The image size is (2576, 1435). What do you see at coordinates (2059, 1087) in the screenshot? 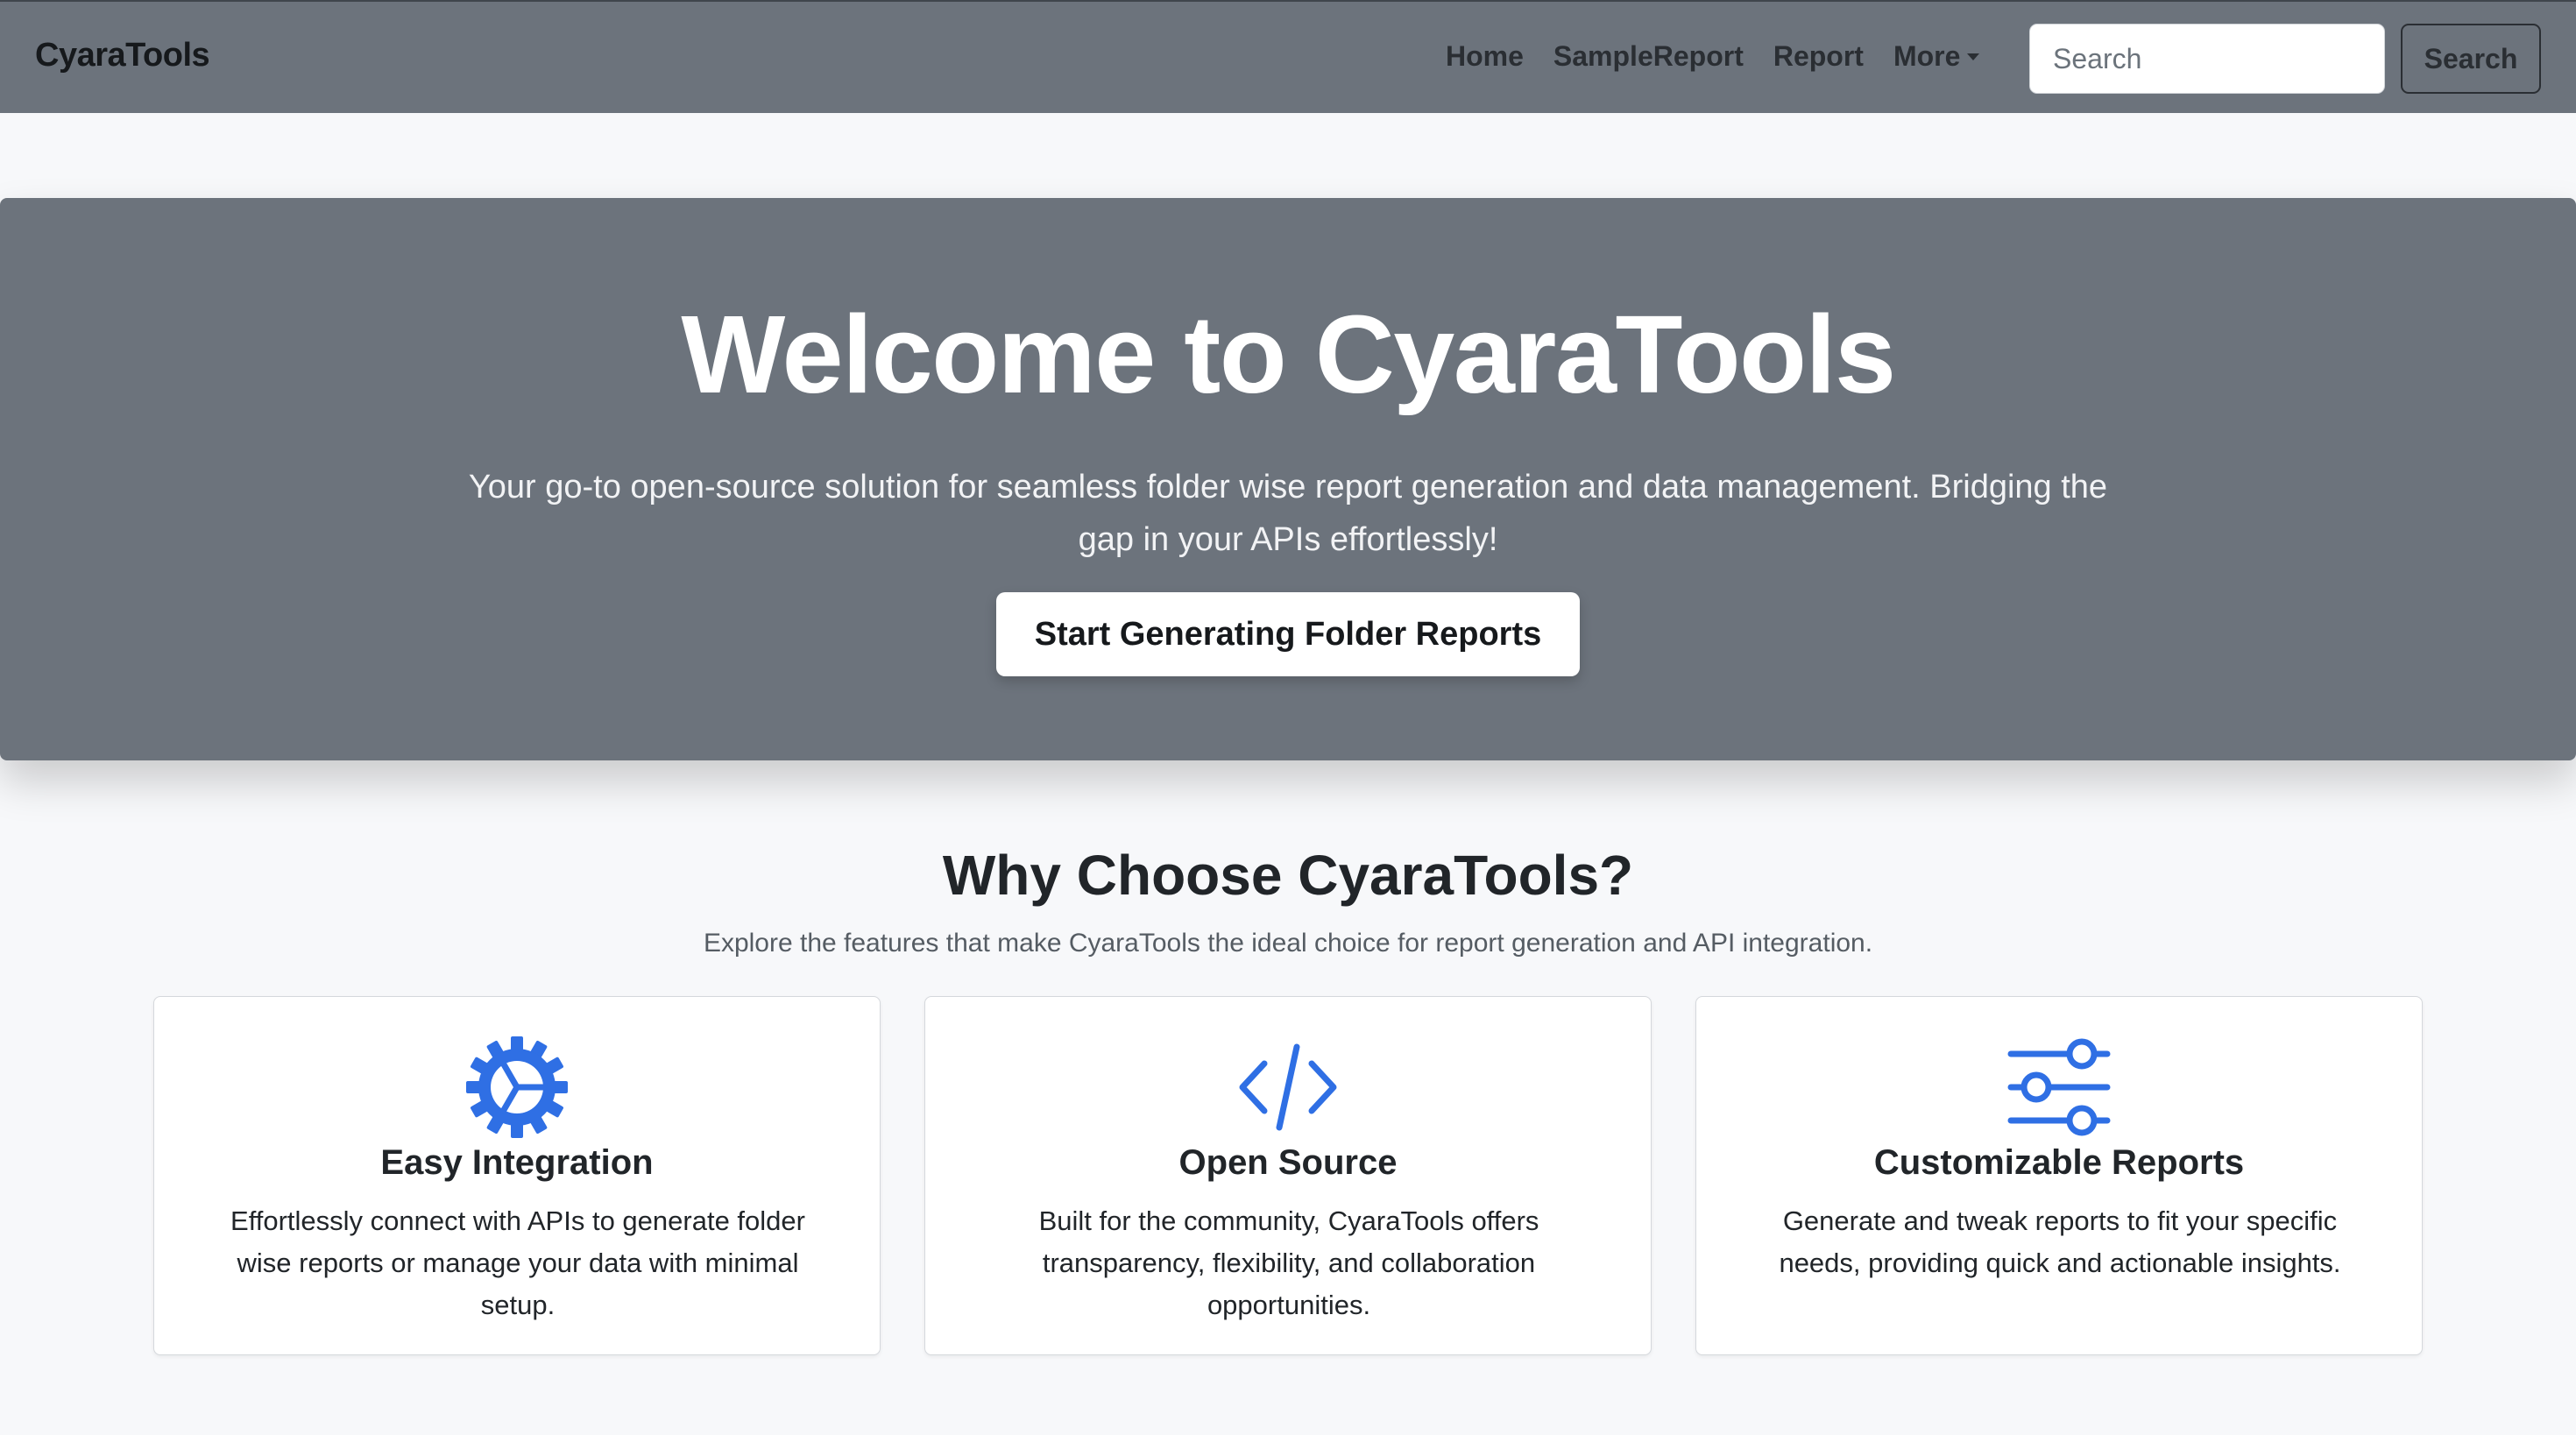
I see `sliders-icon` at bounding box center [2059, 1087].